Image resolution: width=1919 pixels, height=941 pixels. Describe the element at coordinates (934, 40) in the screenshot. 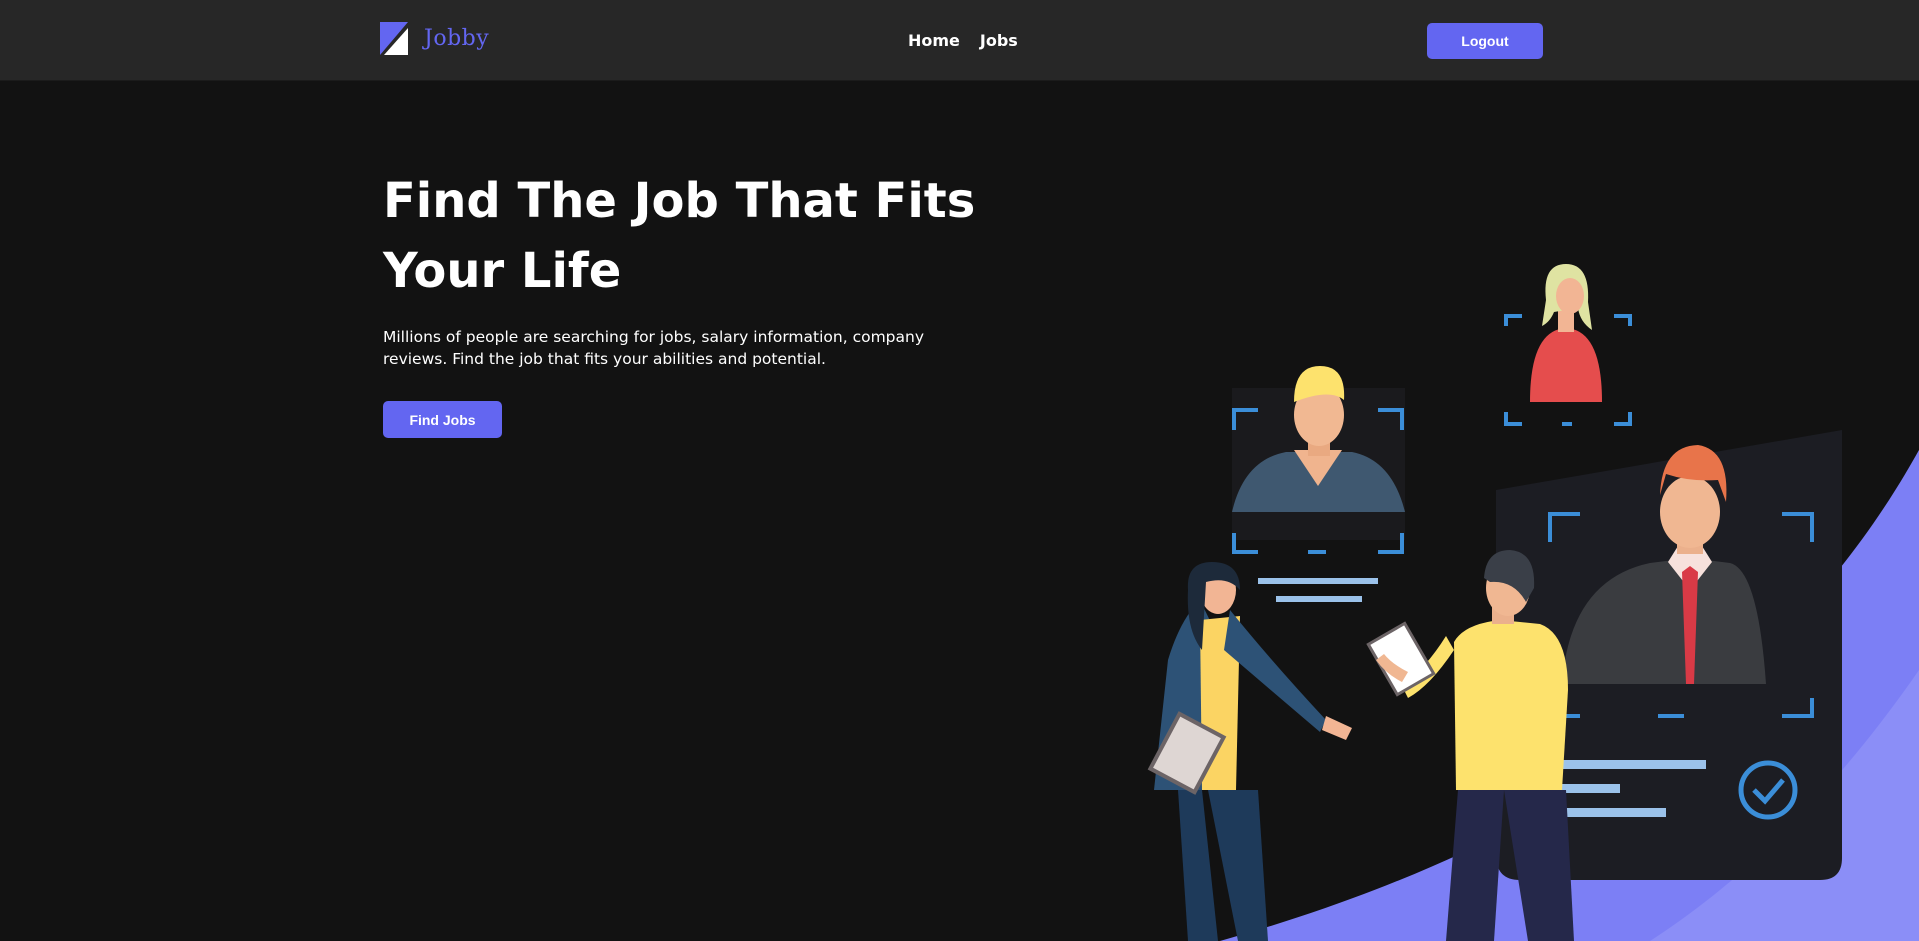

I see `nav-link-home: Home` at that location.